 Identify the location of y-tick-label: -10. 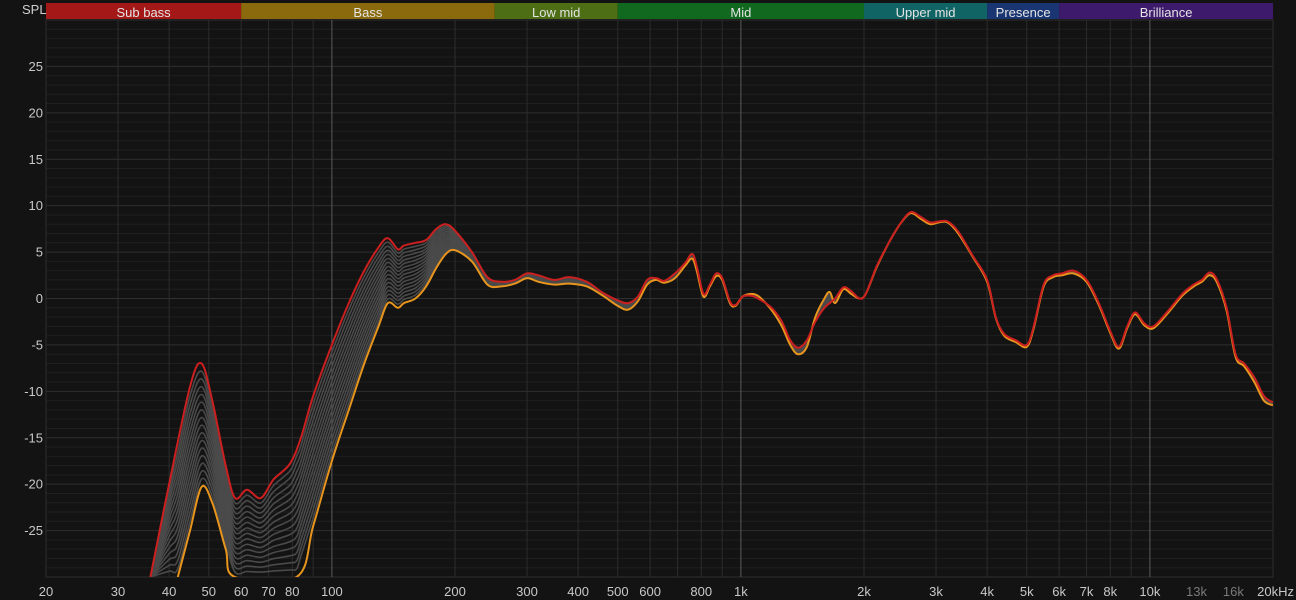
(33, 391).